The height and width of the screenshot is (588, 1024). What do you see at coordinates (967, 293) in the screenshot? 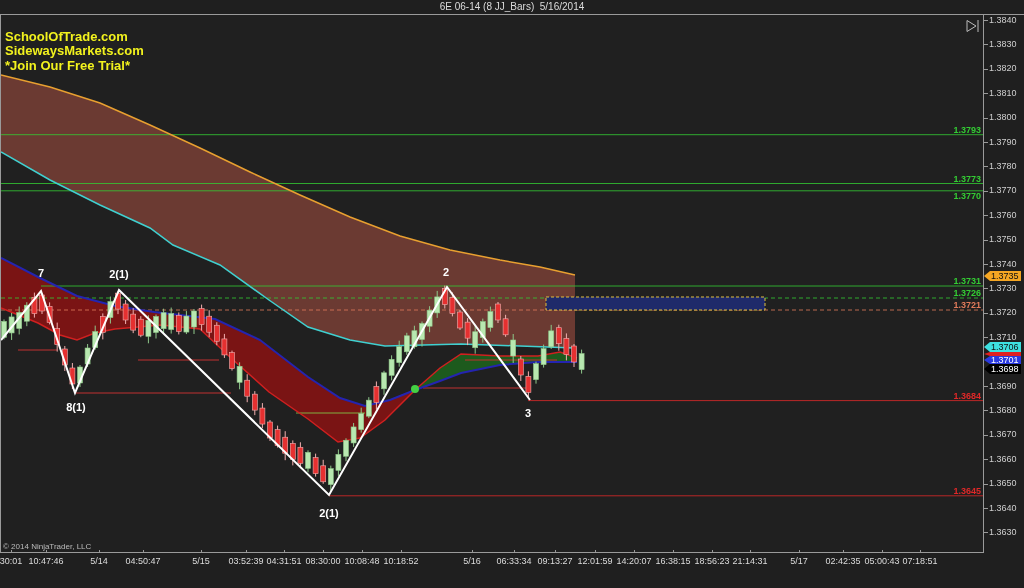
I see `price-level-label: 1.3726` at bounding box center [967, 293].